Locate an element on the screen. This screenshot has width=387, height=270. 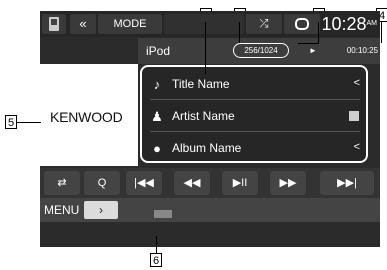
title-row: ♪ Title Name < is located at coordinates (254, 84).